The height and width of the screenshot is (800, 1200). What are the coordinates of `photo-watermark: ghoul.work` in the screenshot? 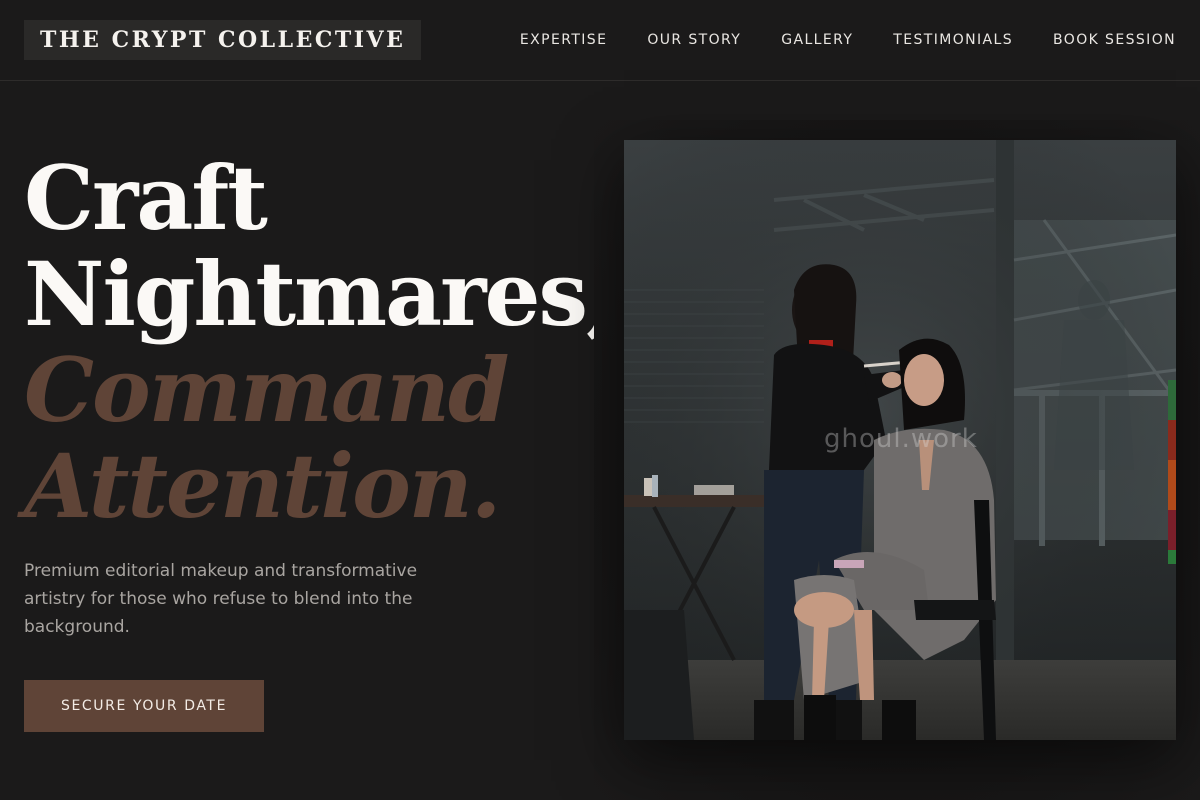 It's located at (901, 439).